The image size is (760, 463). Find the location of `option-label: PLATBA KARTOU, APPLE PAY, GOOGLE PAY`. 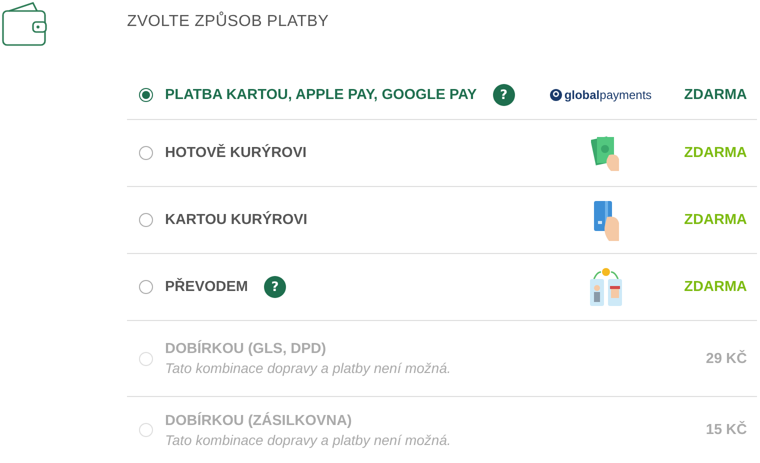

option-label: PLATBA KARTOU, APPLE PAY, GOOGLE PAY is located at coordinates (321, 95).